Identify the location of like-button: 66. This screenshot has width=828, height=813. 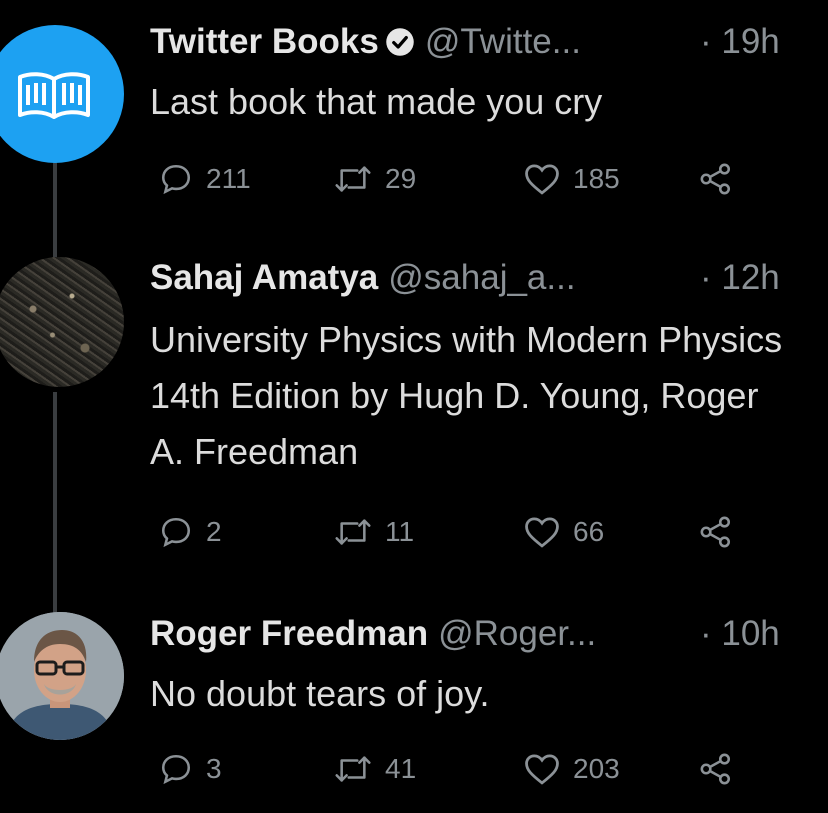
(563, 532).